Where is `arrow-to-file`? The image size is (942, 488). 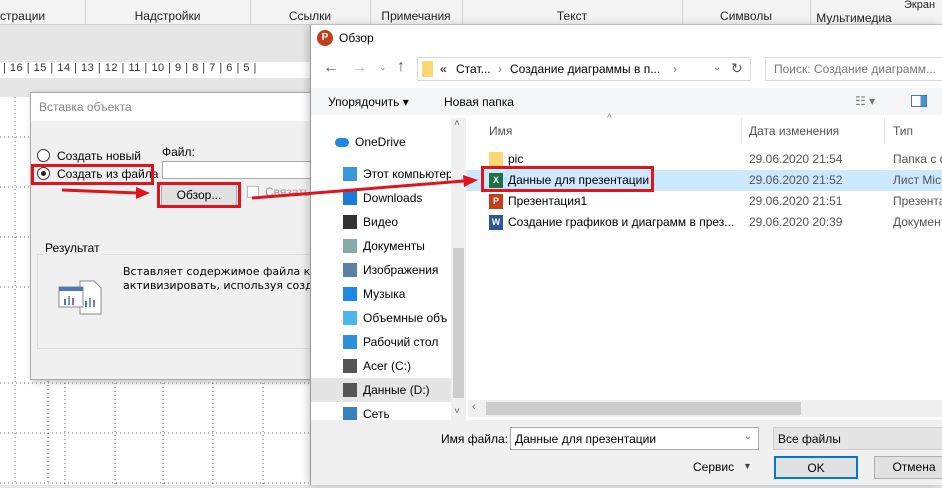 arrow-to-file is located at coordinates (358, 189).